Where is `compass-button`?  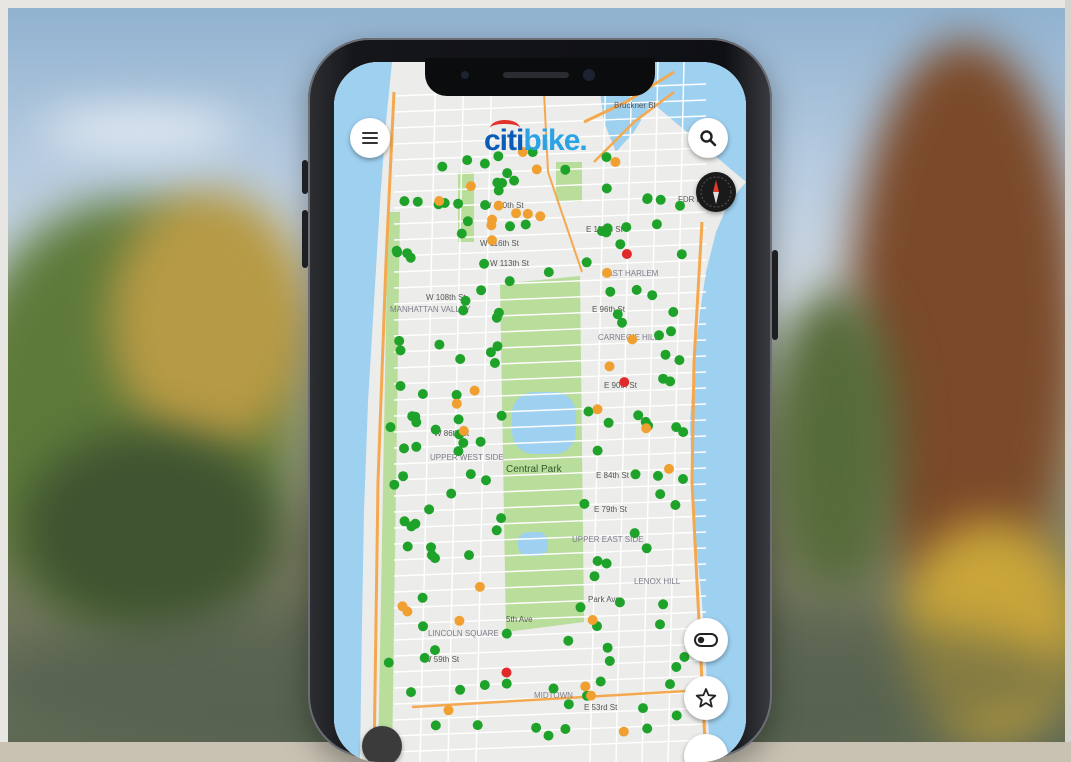 compass-button is located at coordinates (716, 192).